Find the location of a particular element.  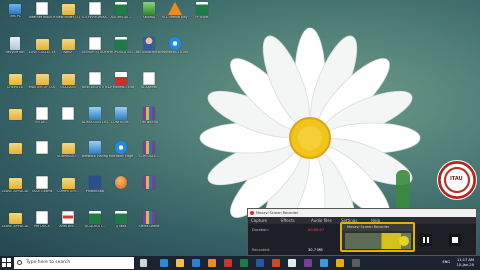

desktop-icon-label: PhotoShop is located at coordinates (95, 191).